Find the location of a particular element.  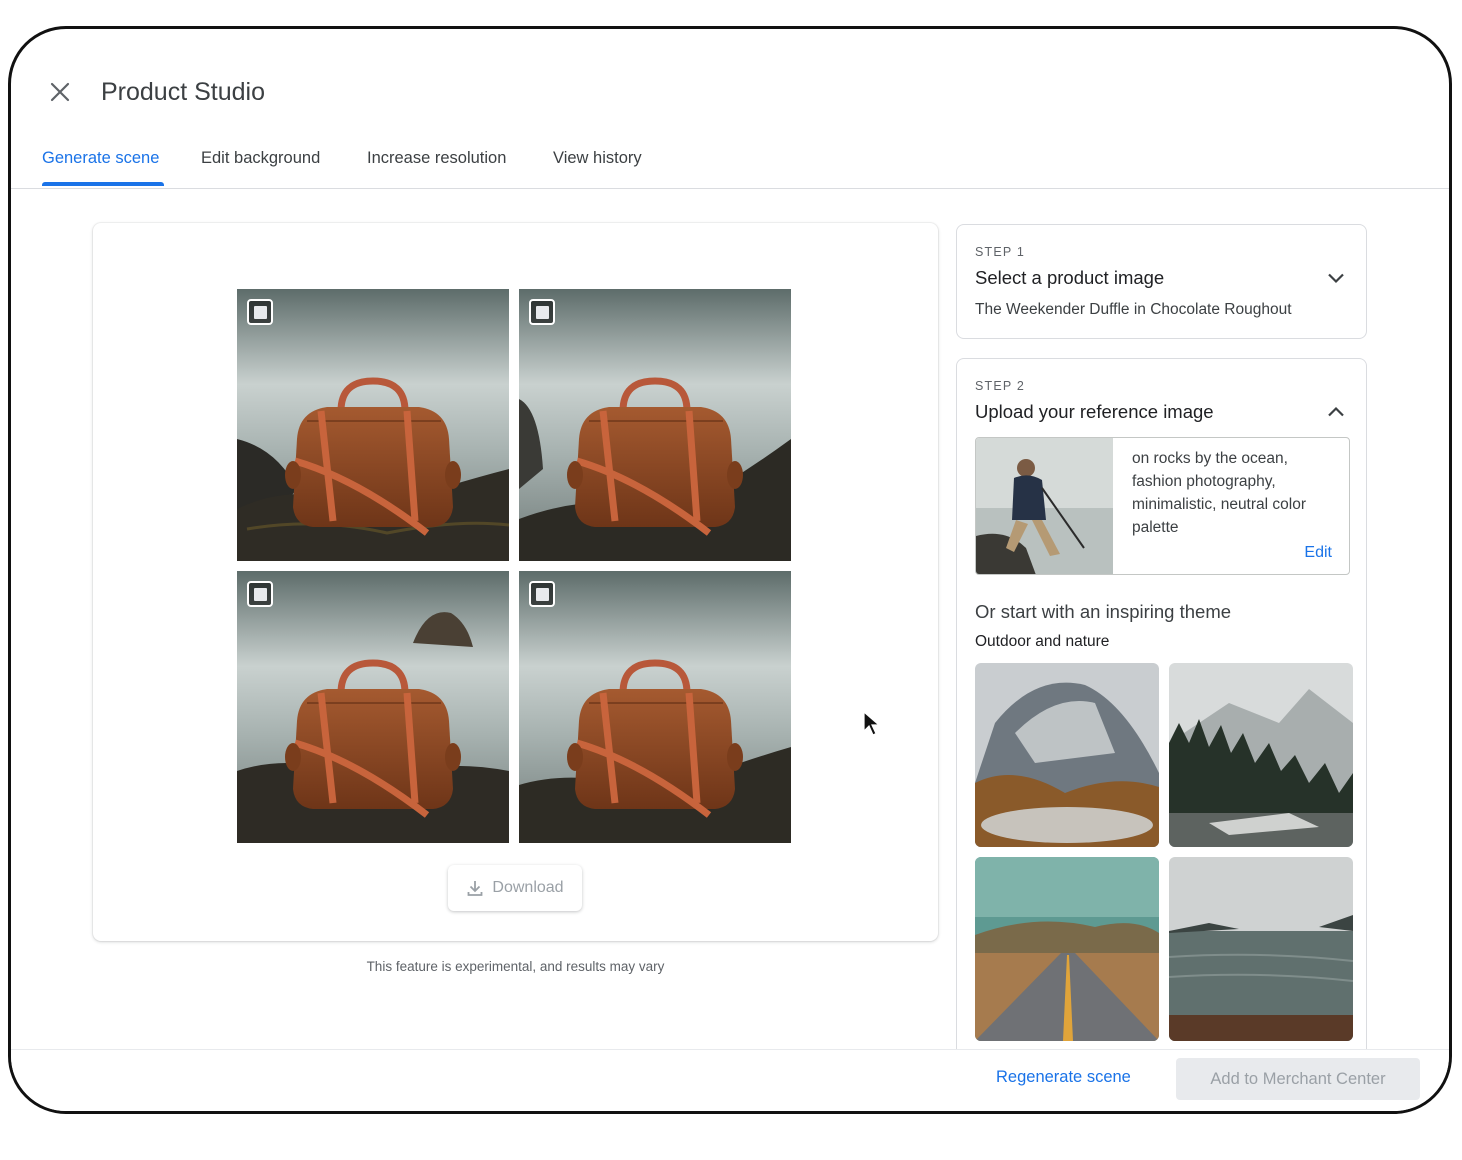

step1-title: Select a product image is located at coordinates (1070, 277).